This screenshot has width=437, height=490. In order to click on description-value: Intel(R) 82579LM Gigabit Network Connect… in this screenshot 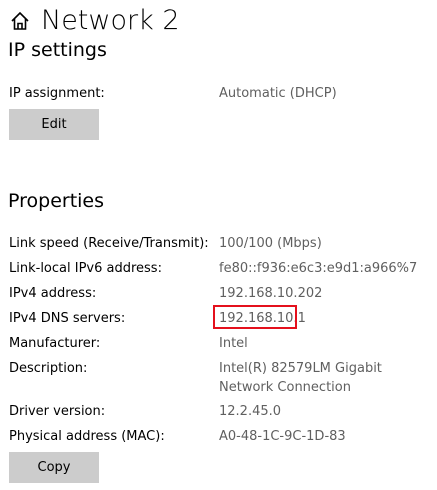, I will do `click(300, 378)`.